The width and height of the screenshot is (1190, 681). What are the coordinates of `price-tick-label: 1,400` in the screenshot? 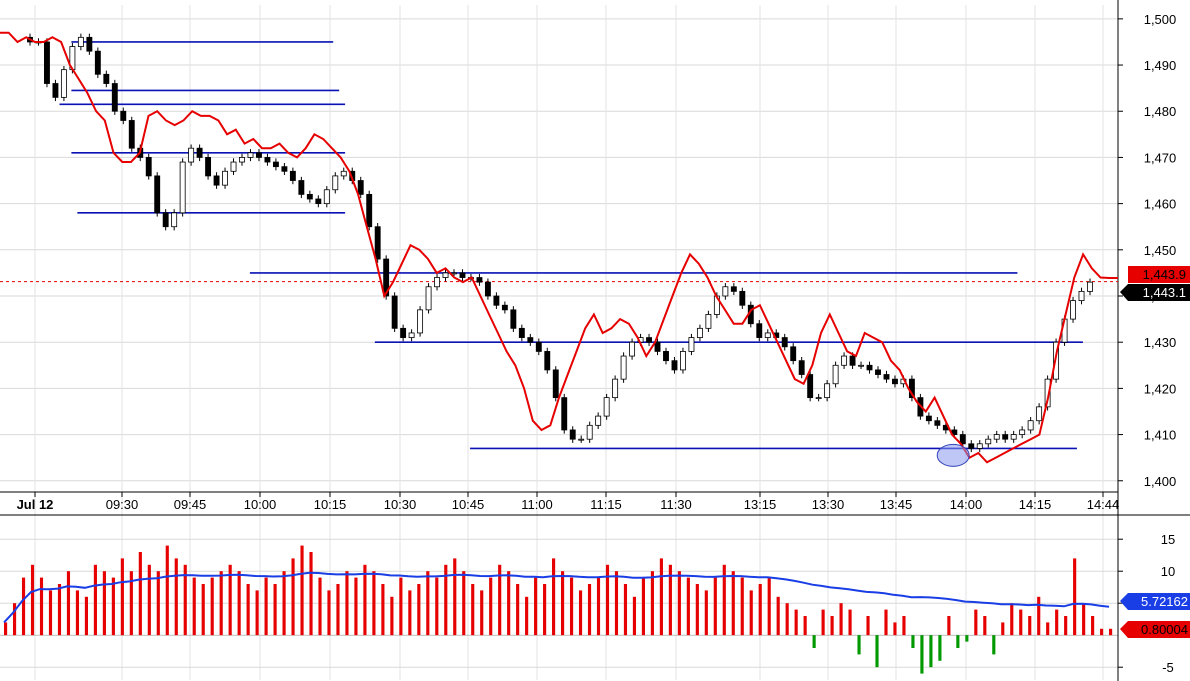 It's located at (1160, 481).